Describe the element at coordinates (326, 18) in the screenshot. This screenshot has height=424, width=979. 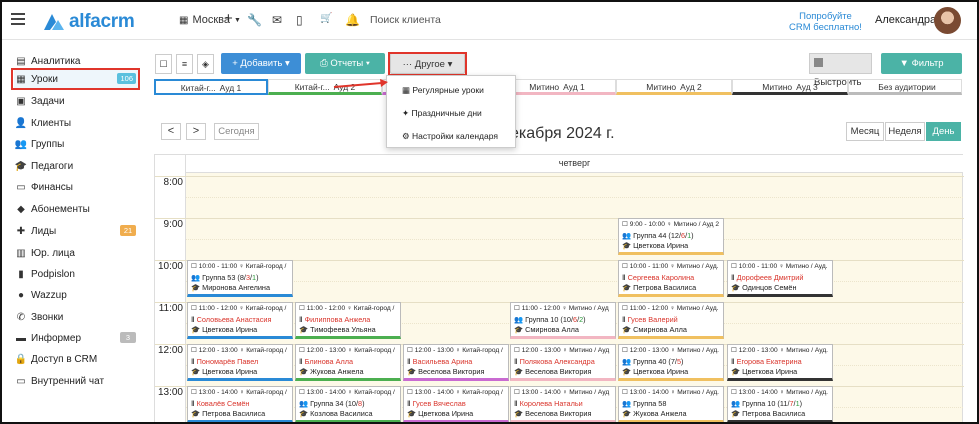
I see `cart-icon: 🛒` at that location.